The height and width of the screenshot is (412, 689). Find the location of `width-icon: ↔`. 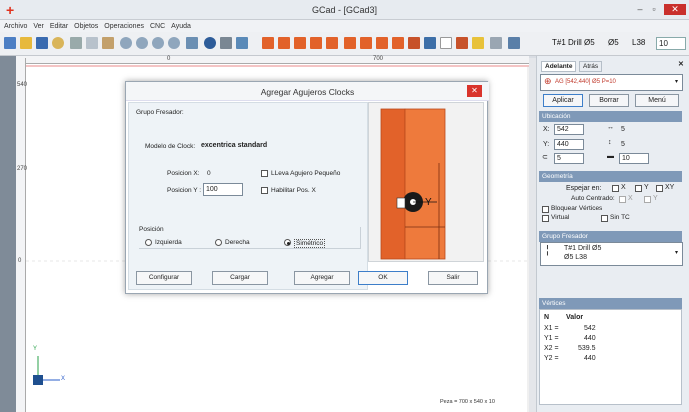

width-icon: ↔ is located at coordinates (610, 127).